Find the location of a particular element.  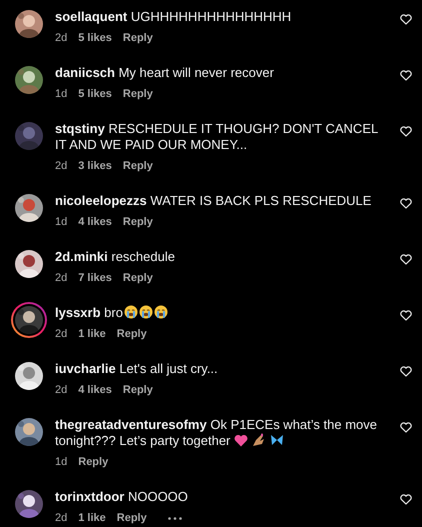

like-count: 7 likes is located at coordinates (95, 278).